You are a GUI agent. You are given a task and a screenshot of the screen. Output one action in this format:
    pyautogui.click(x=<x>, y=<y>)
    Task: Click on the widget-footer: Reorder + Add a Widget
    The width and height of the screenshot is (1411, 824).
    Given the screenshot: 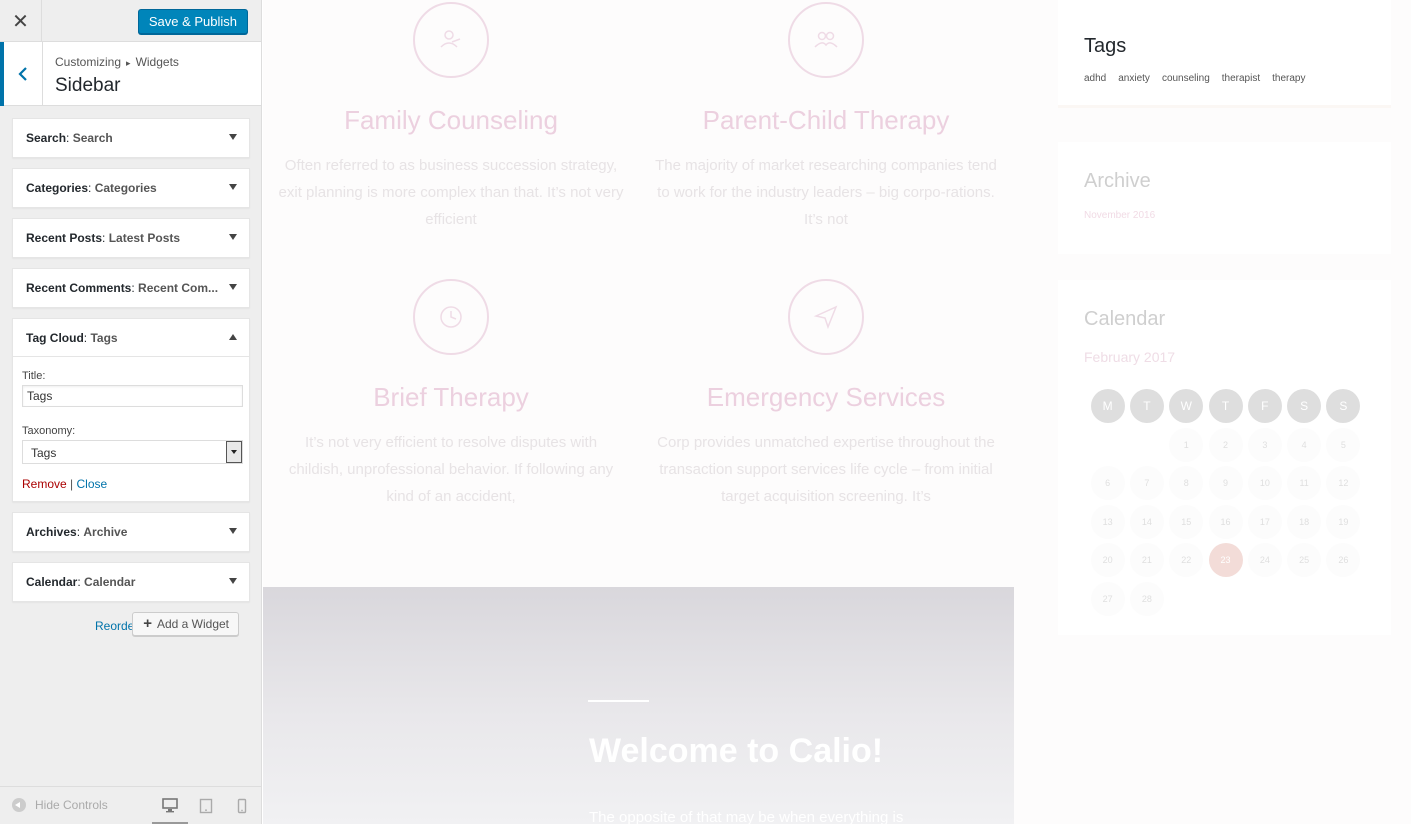 What is the action you would take?
    pyautogui.click(x=131, y=627)
    